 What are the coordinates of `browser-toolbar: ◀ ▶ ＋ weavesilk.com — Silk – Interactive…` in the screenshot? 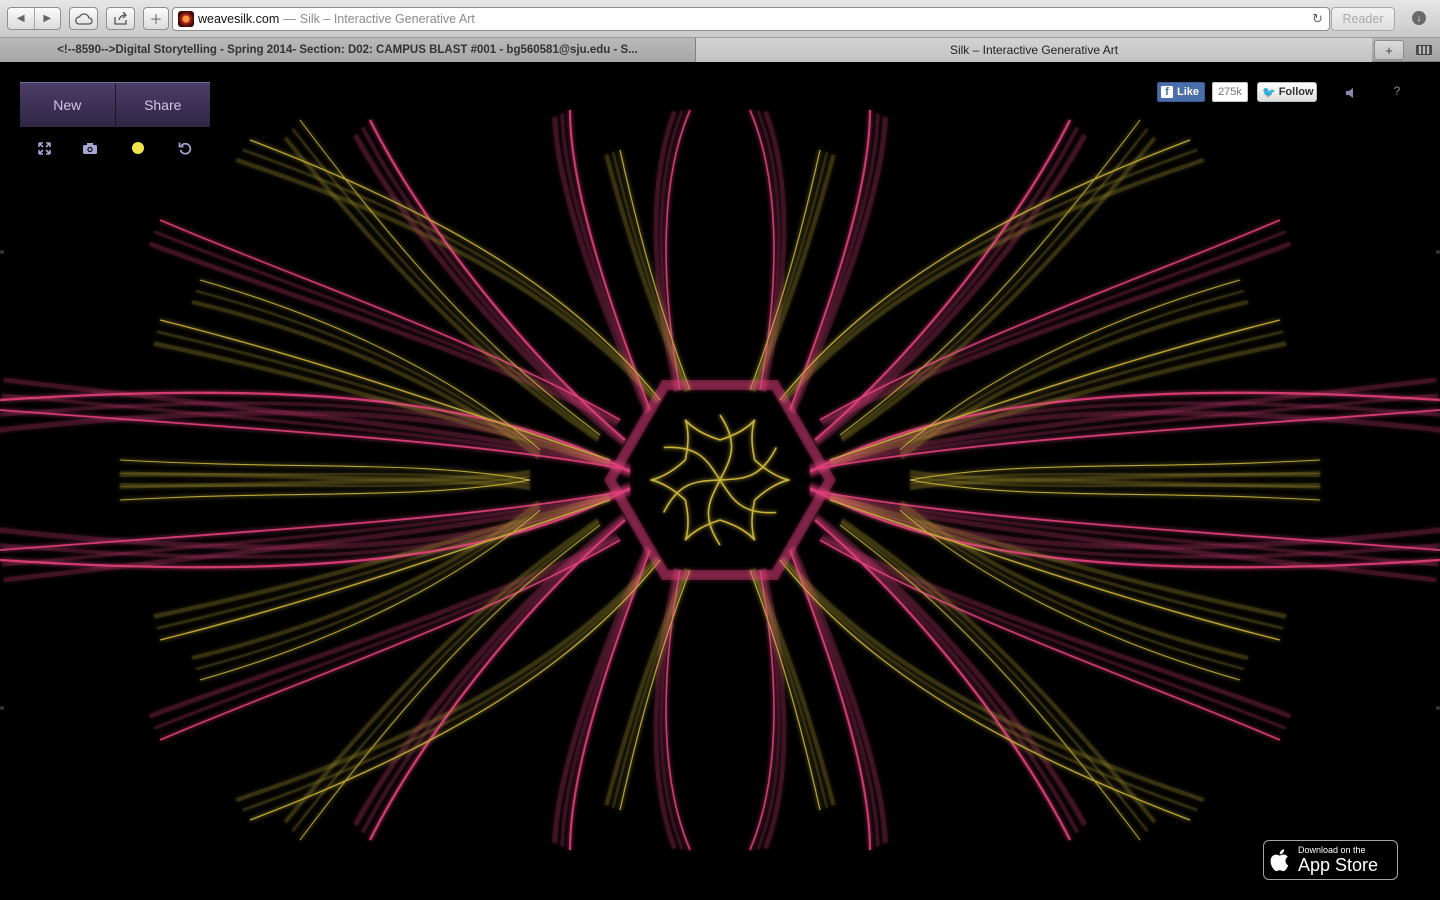 It's located at (720, 19).